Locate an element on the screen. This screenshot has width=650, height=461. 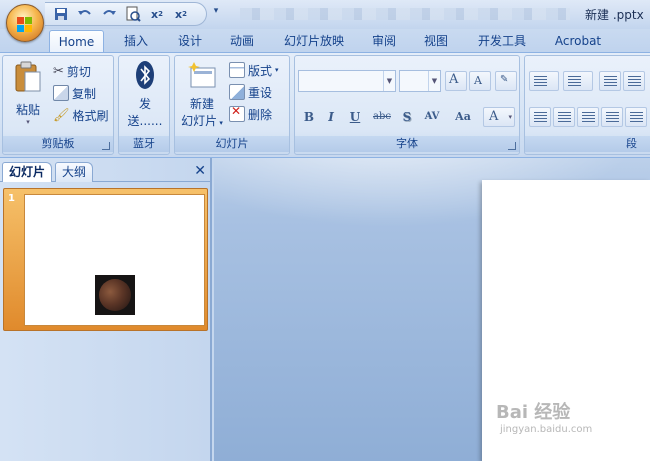
brush-icon: 🖌 is located at coordinates (61, 115).